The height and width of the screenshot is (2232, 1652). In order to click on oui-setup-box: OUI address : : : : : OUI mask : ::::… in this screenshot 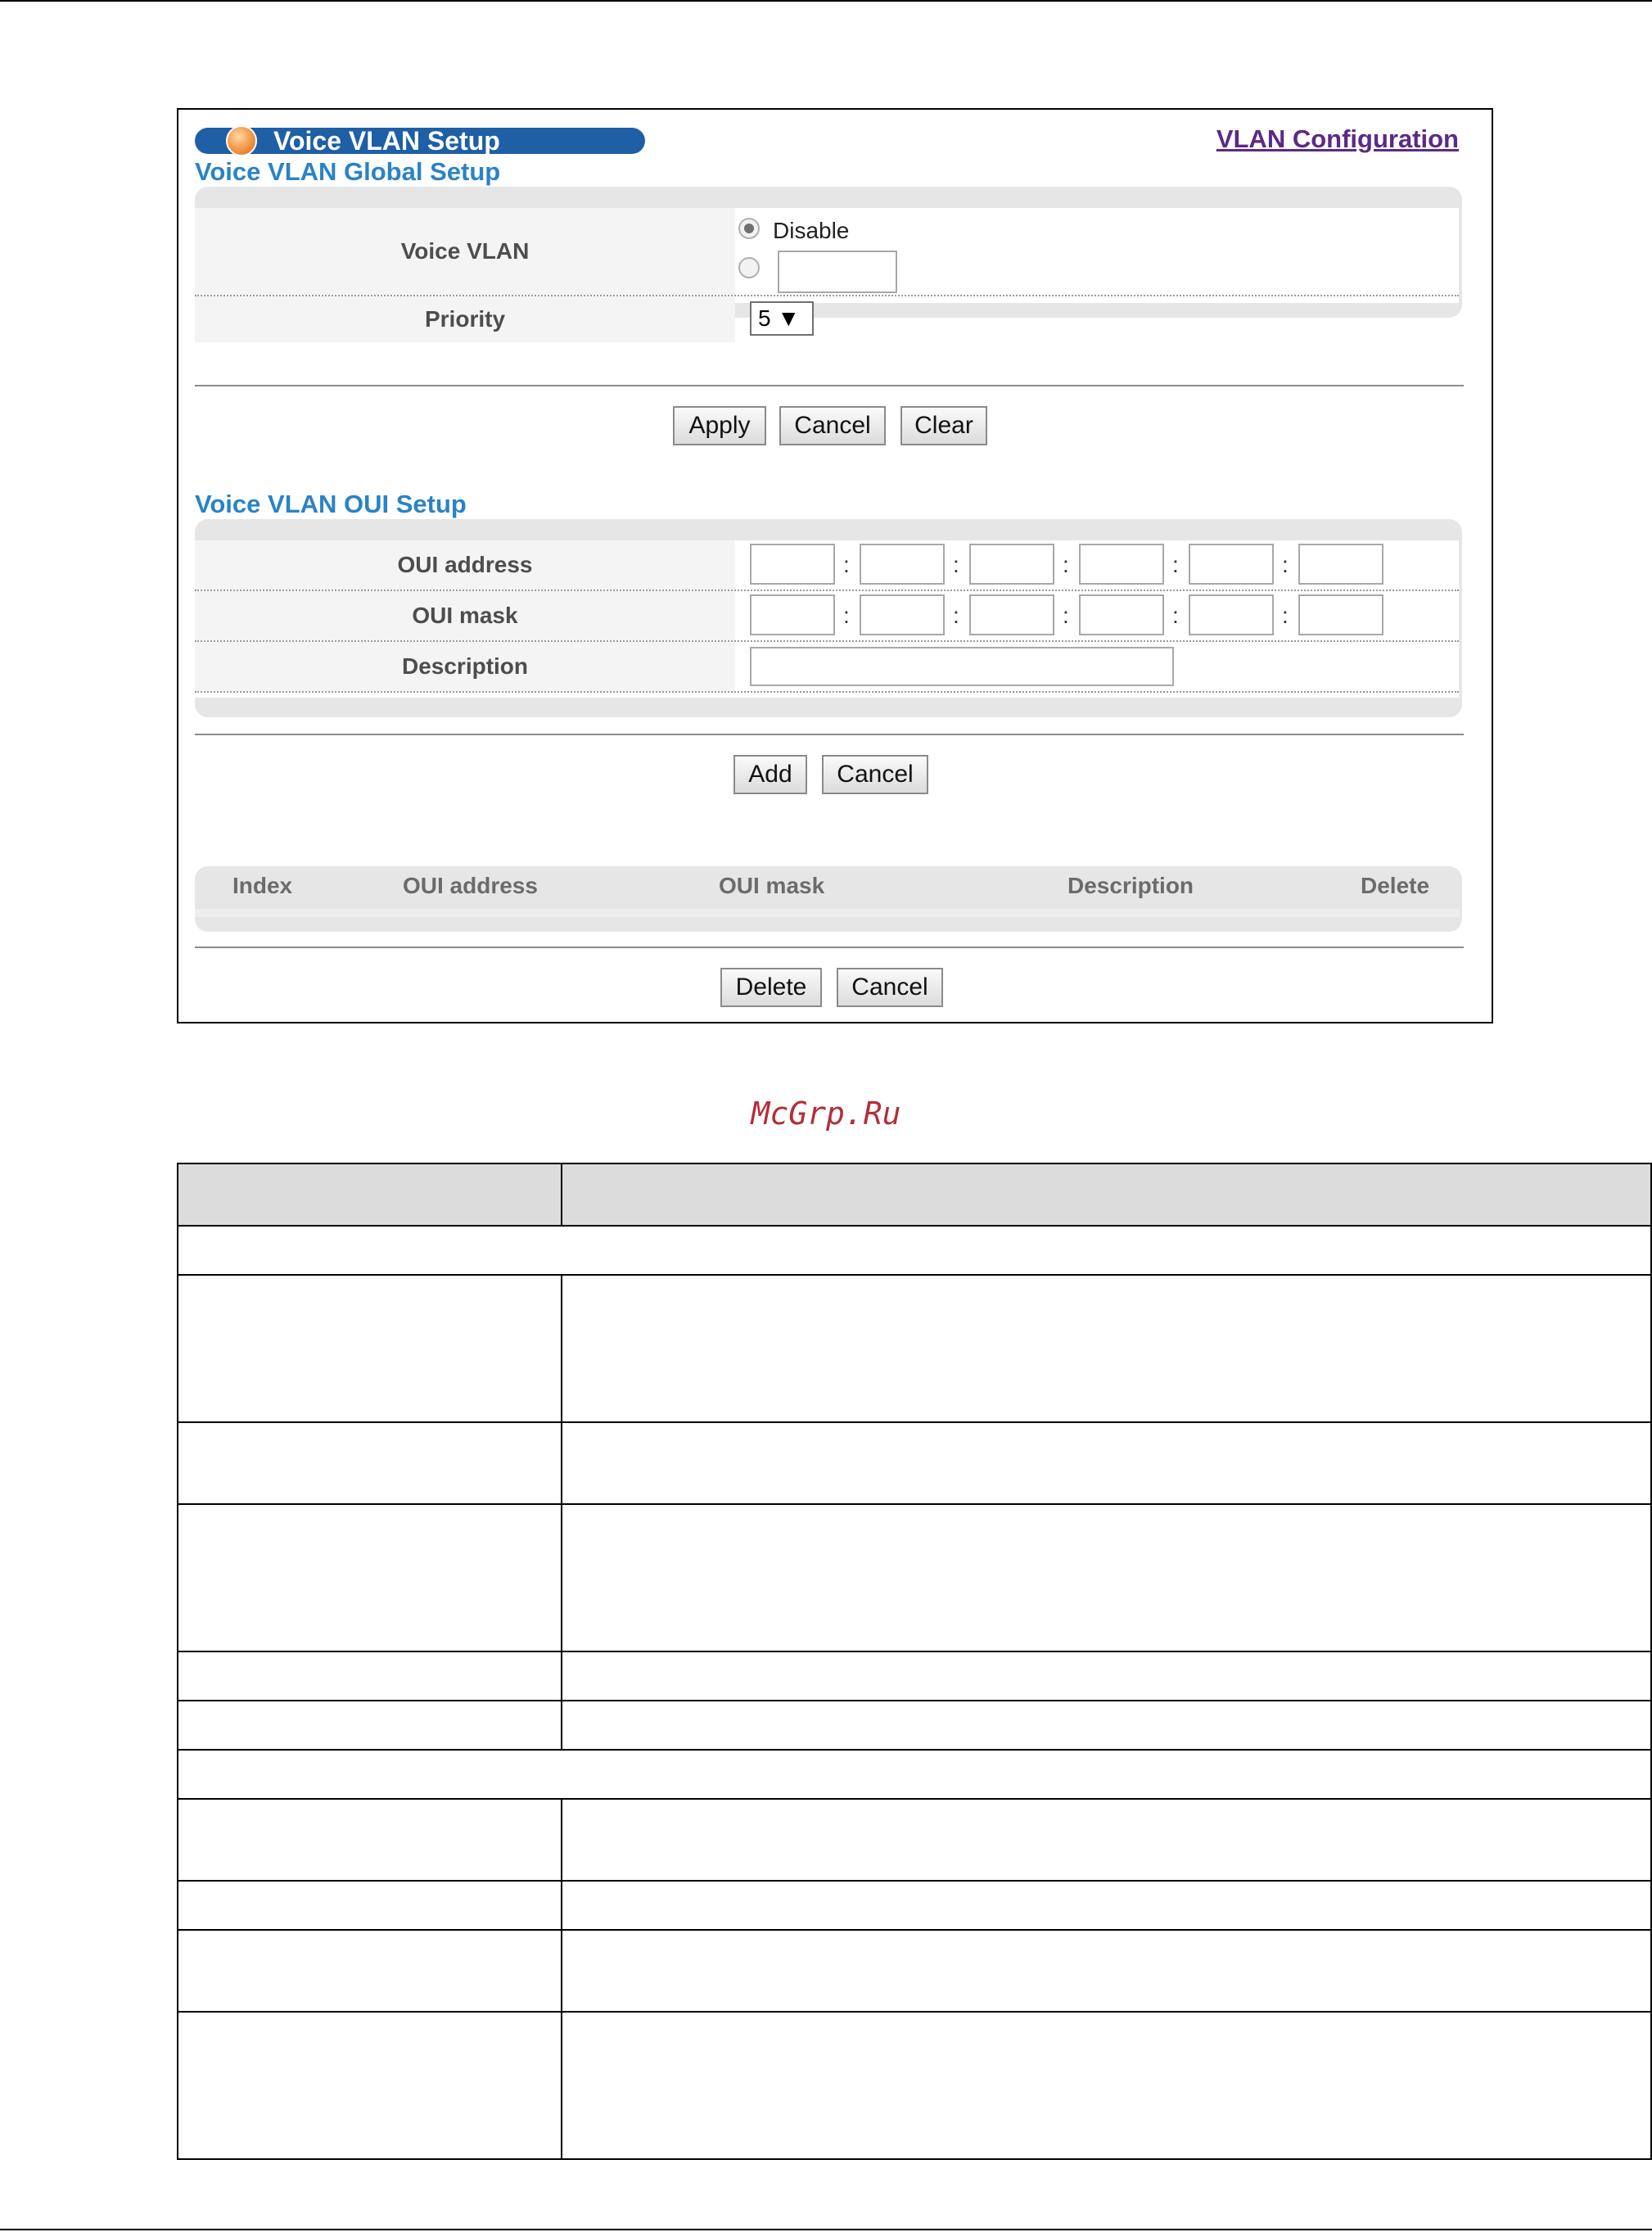, I will do `click(828, 618)`.